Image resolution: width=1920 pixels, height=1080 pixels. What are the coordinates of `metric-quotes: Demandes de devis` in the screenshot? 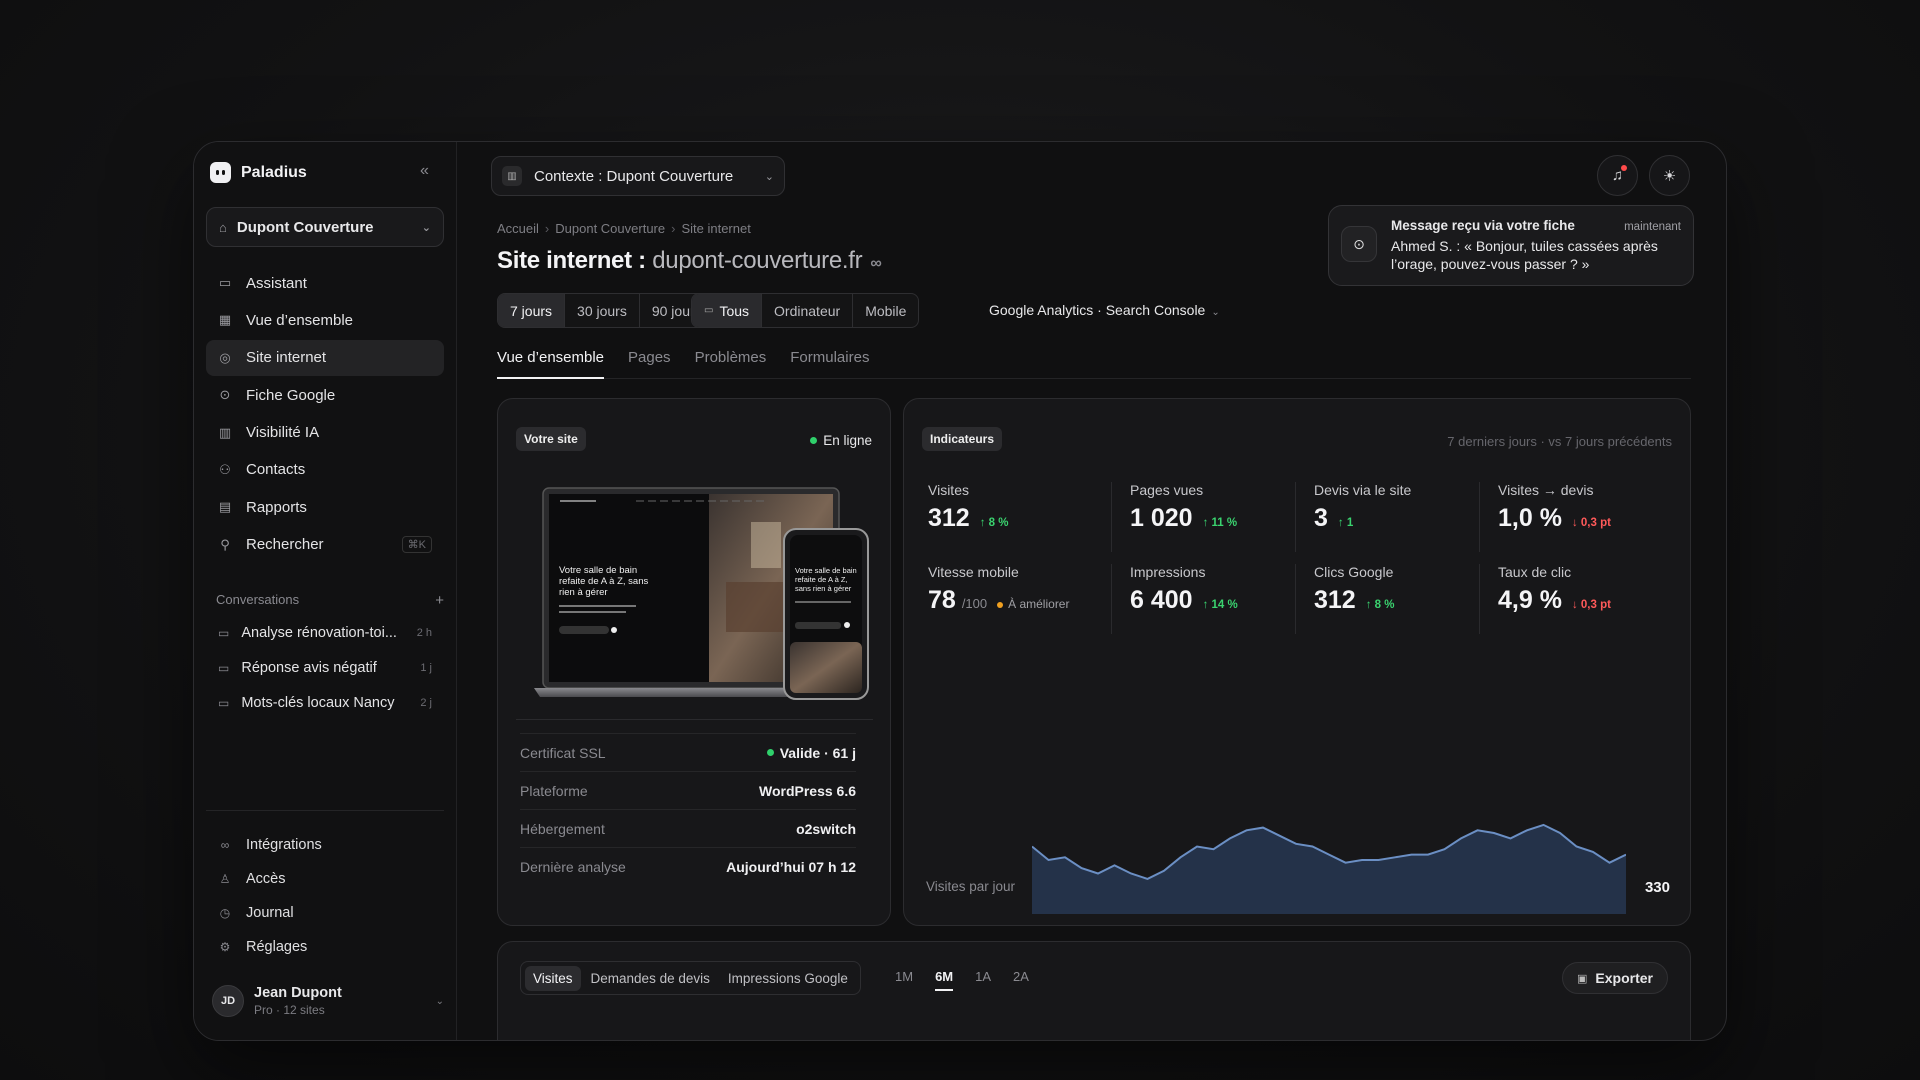 It's located at (650, 978).